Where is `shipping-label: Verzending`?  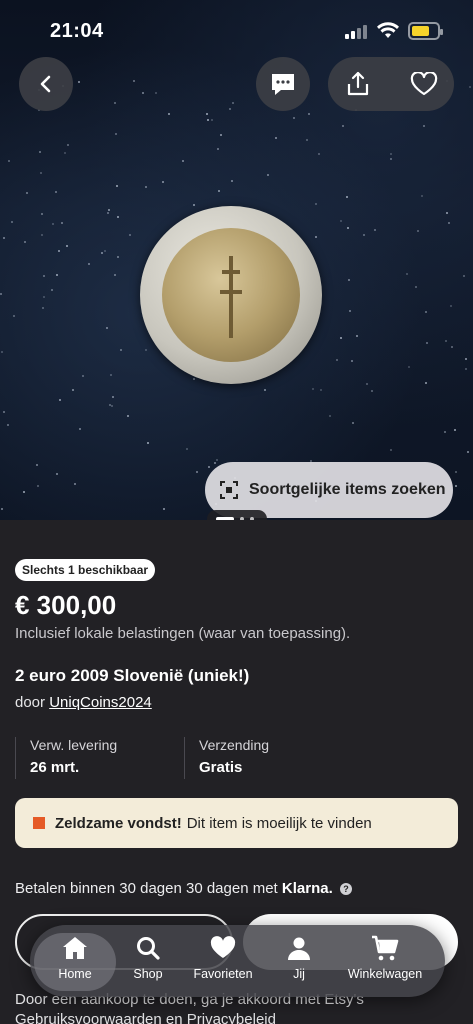 shipping-label: Verzending is located at coordinates (234, 745).